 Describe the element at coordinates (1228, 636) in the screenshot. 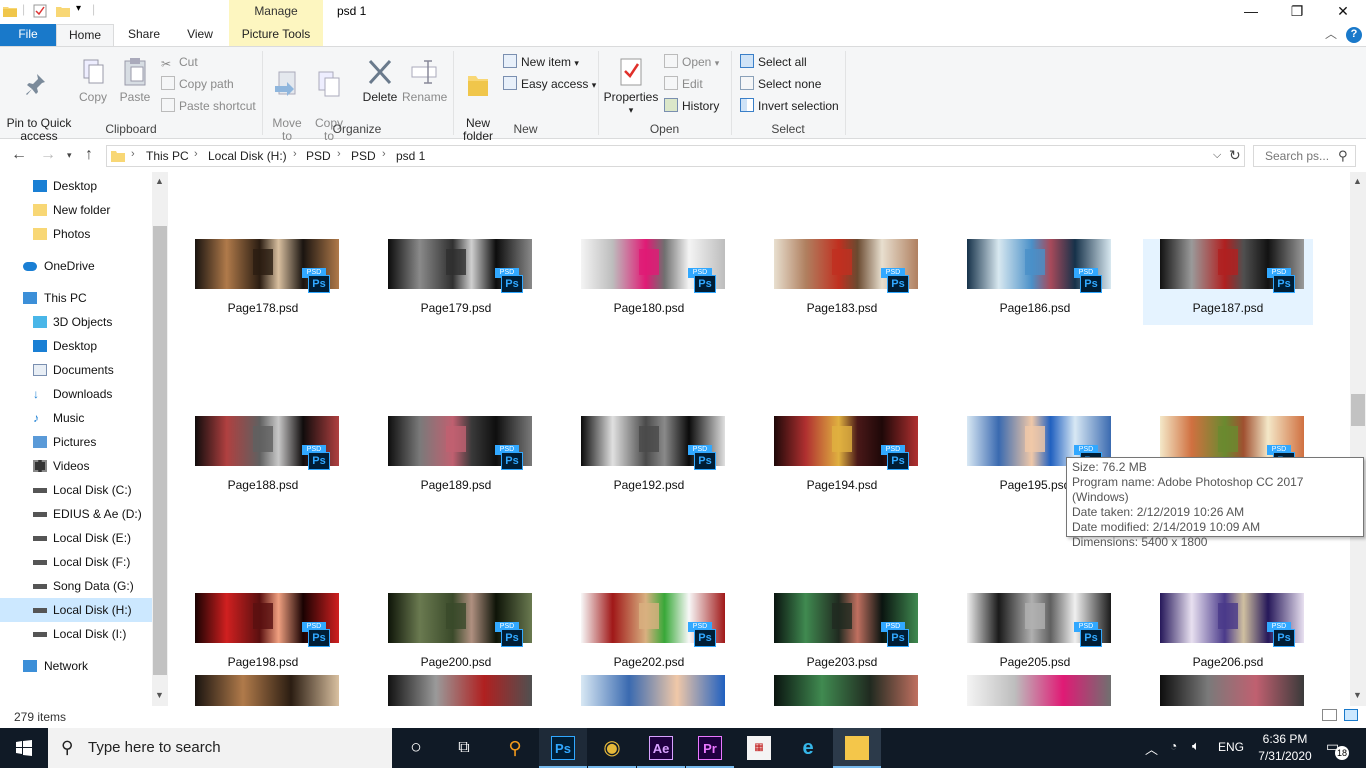

I see `file-tile: PSD Ps Page206.psd` at that location.